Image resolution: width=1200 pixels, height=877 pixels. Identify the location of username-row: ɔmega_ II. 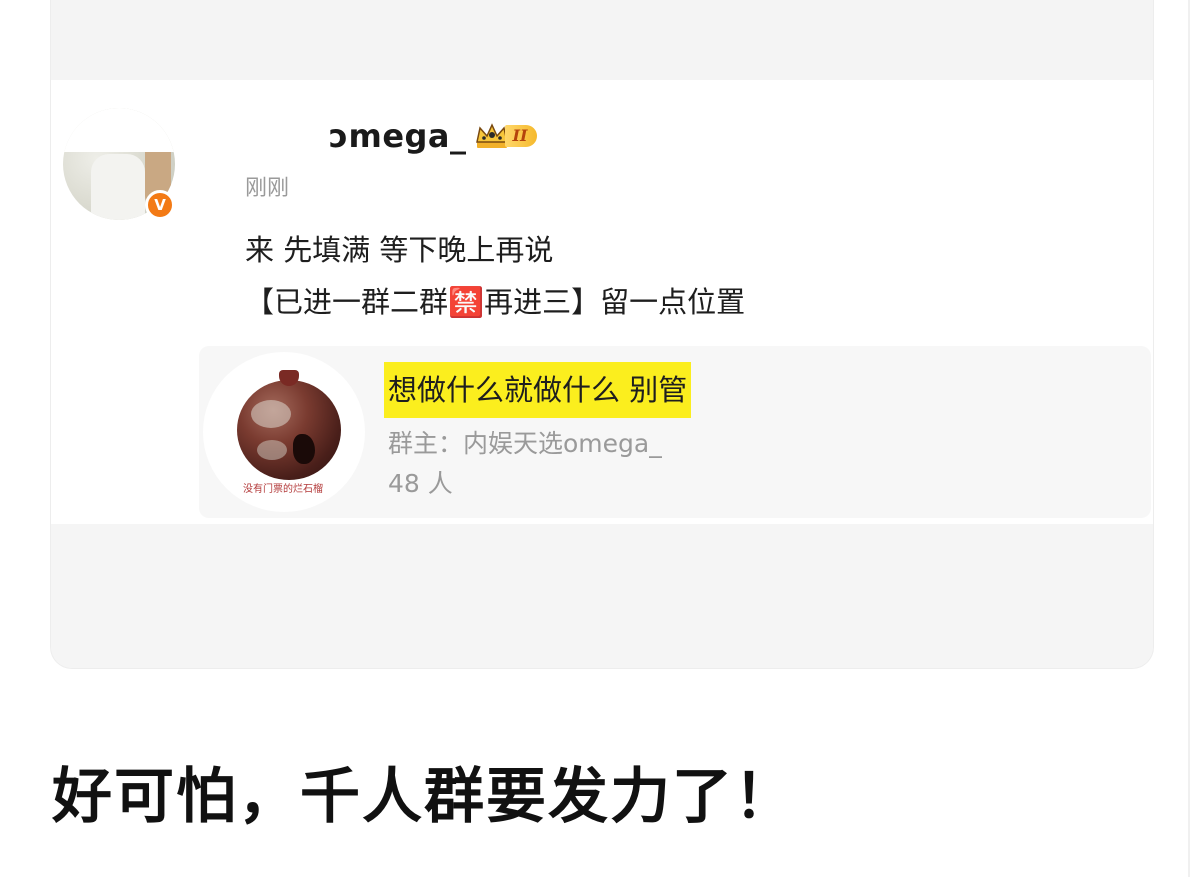
(366, 136).